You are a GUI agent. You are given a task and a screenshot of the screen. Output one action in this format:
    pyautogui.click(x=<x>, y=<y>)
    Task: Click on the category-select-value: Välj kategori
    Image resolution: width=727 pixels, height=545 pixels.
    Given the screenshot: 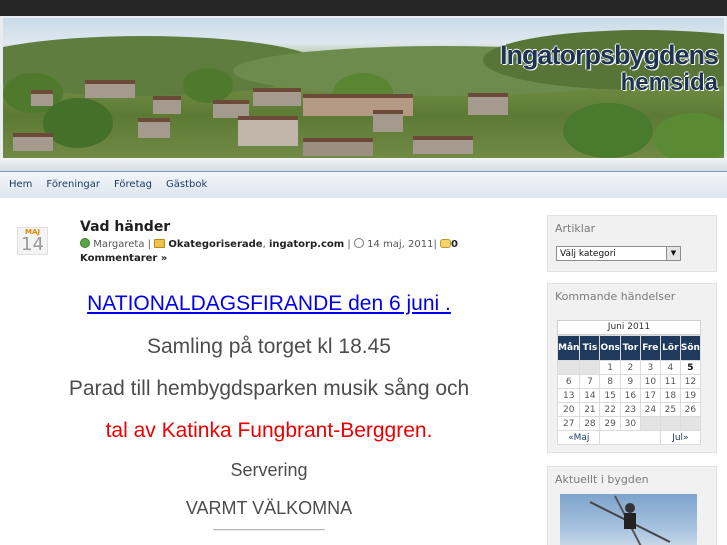 What is the action you would take?
    pyautogui.click(x=588, y=254)
    